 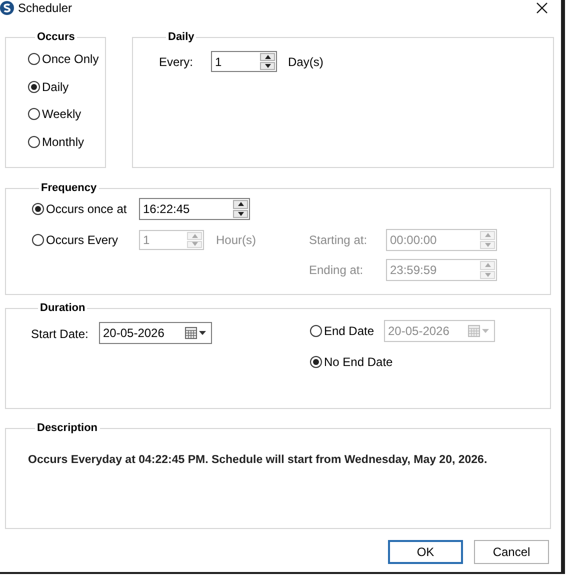 I want to click on close-button, so click(x=542, y=8).